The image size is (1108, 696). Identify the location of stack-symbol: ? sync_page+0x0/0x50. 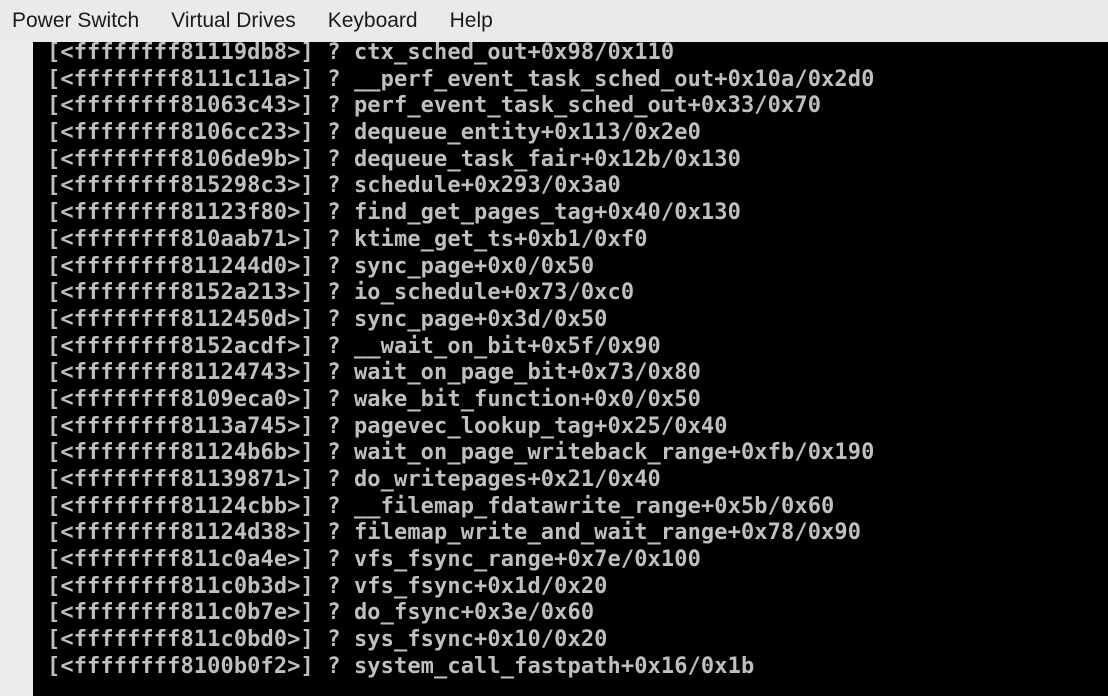
(461, 266).